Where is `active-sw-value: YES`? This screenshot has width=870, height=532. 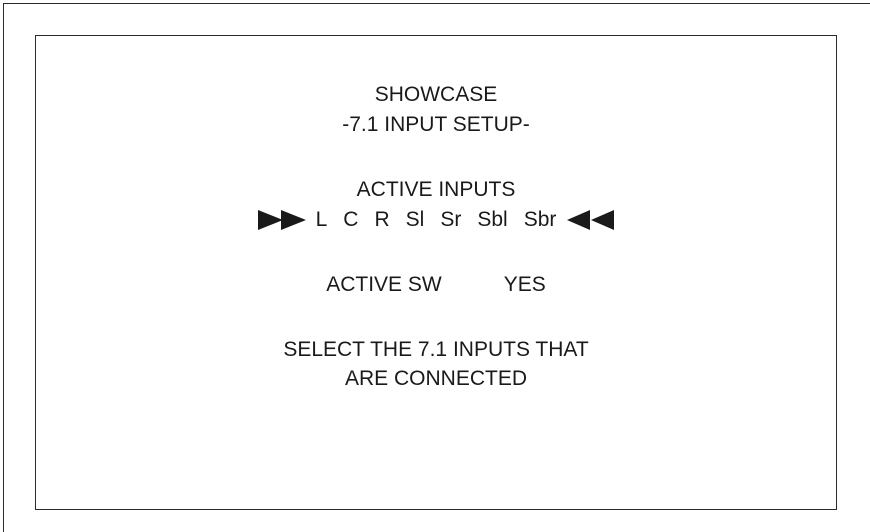
active-sw-value: YES is located at coordinates (525, 284).